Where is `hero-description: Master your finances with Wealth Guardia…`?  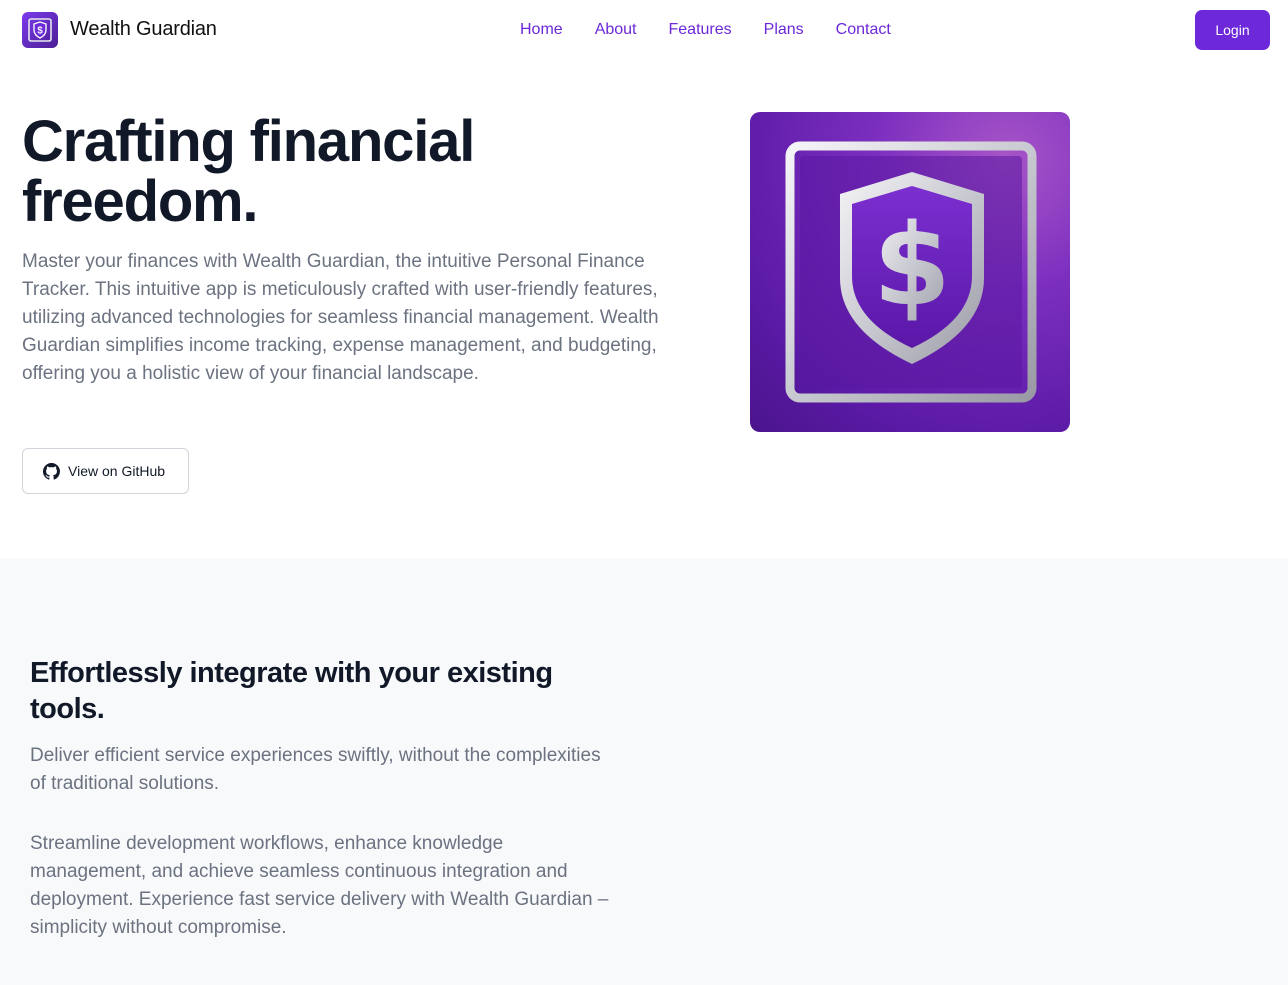 hero-description: Master your finances with Wealth Guardia… is located at coordinates (340, 317).